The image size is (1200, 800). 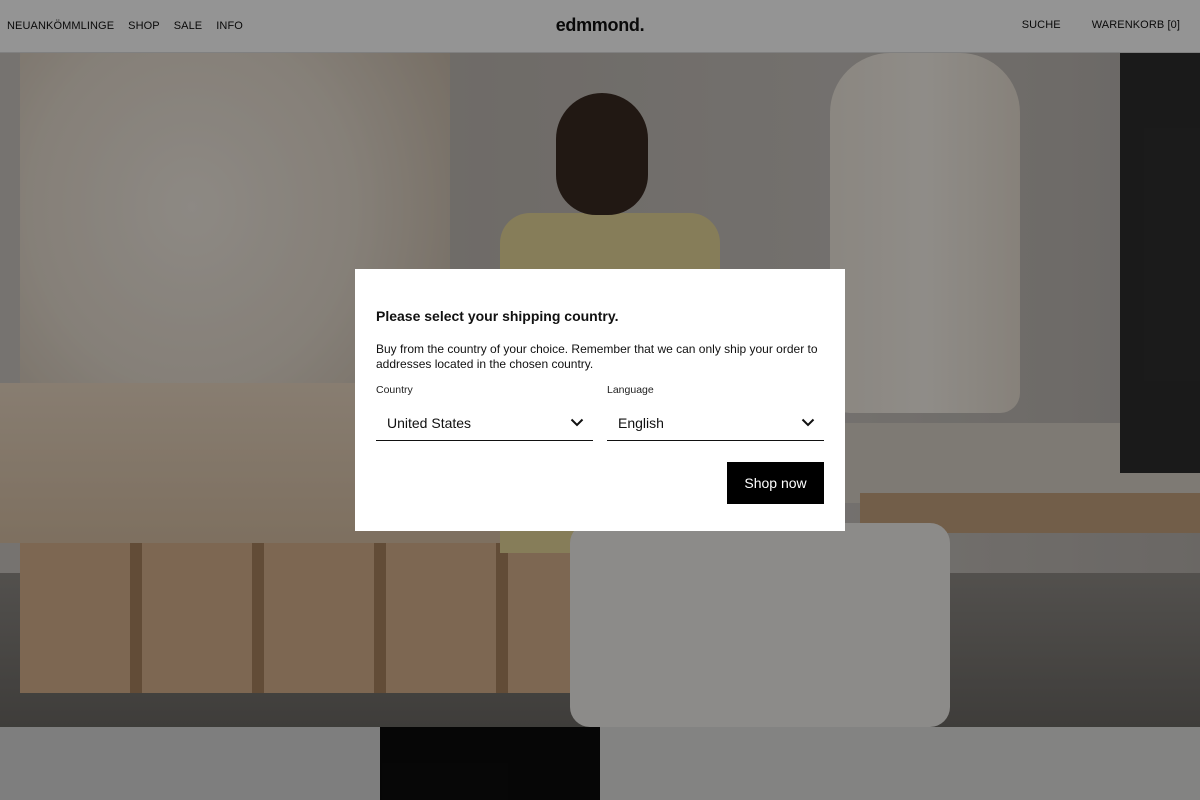 I want to click on language-select: English, so click(x=715, y=423).